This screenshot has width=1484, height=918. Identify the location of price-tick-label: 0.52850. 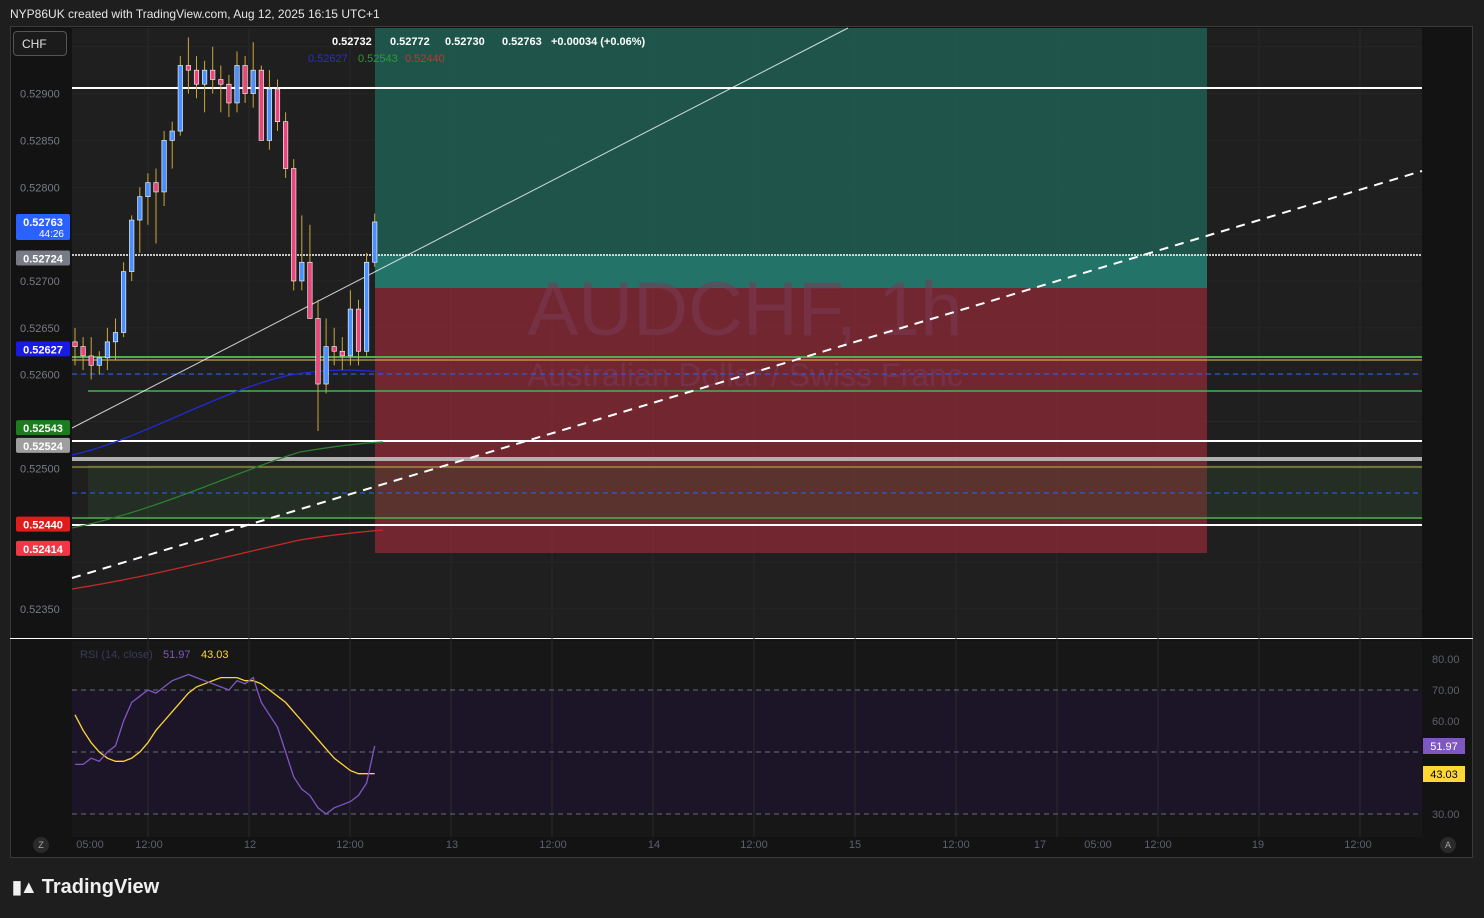
(40, 141).